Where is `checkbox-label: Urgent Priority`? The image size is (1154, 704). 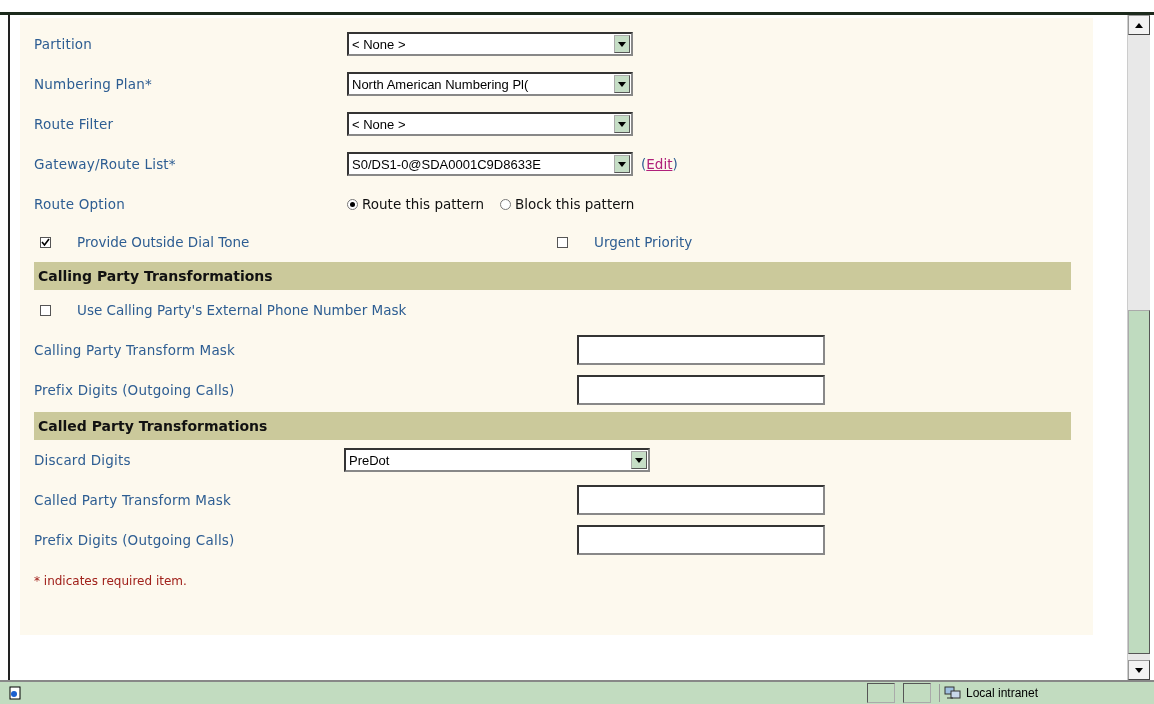 checkbox-label: Urgent Priority is located at coordinates (643, 242).